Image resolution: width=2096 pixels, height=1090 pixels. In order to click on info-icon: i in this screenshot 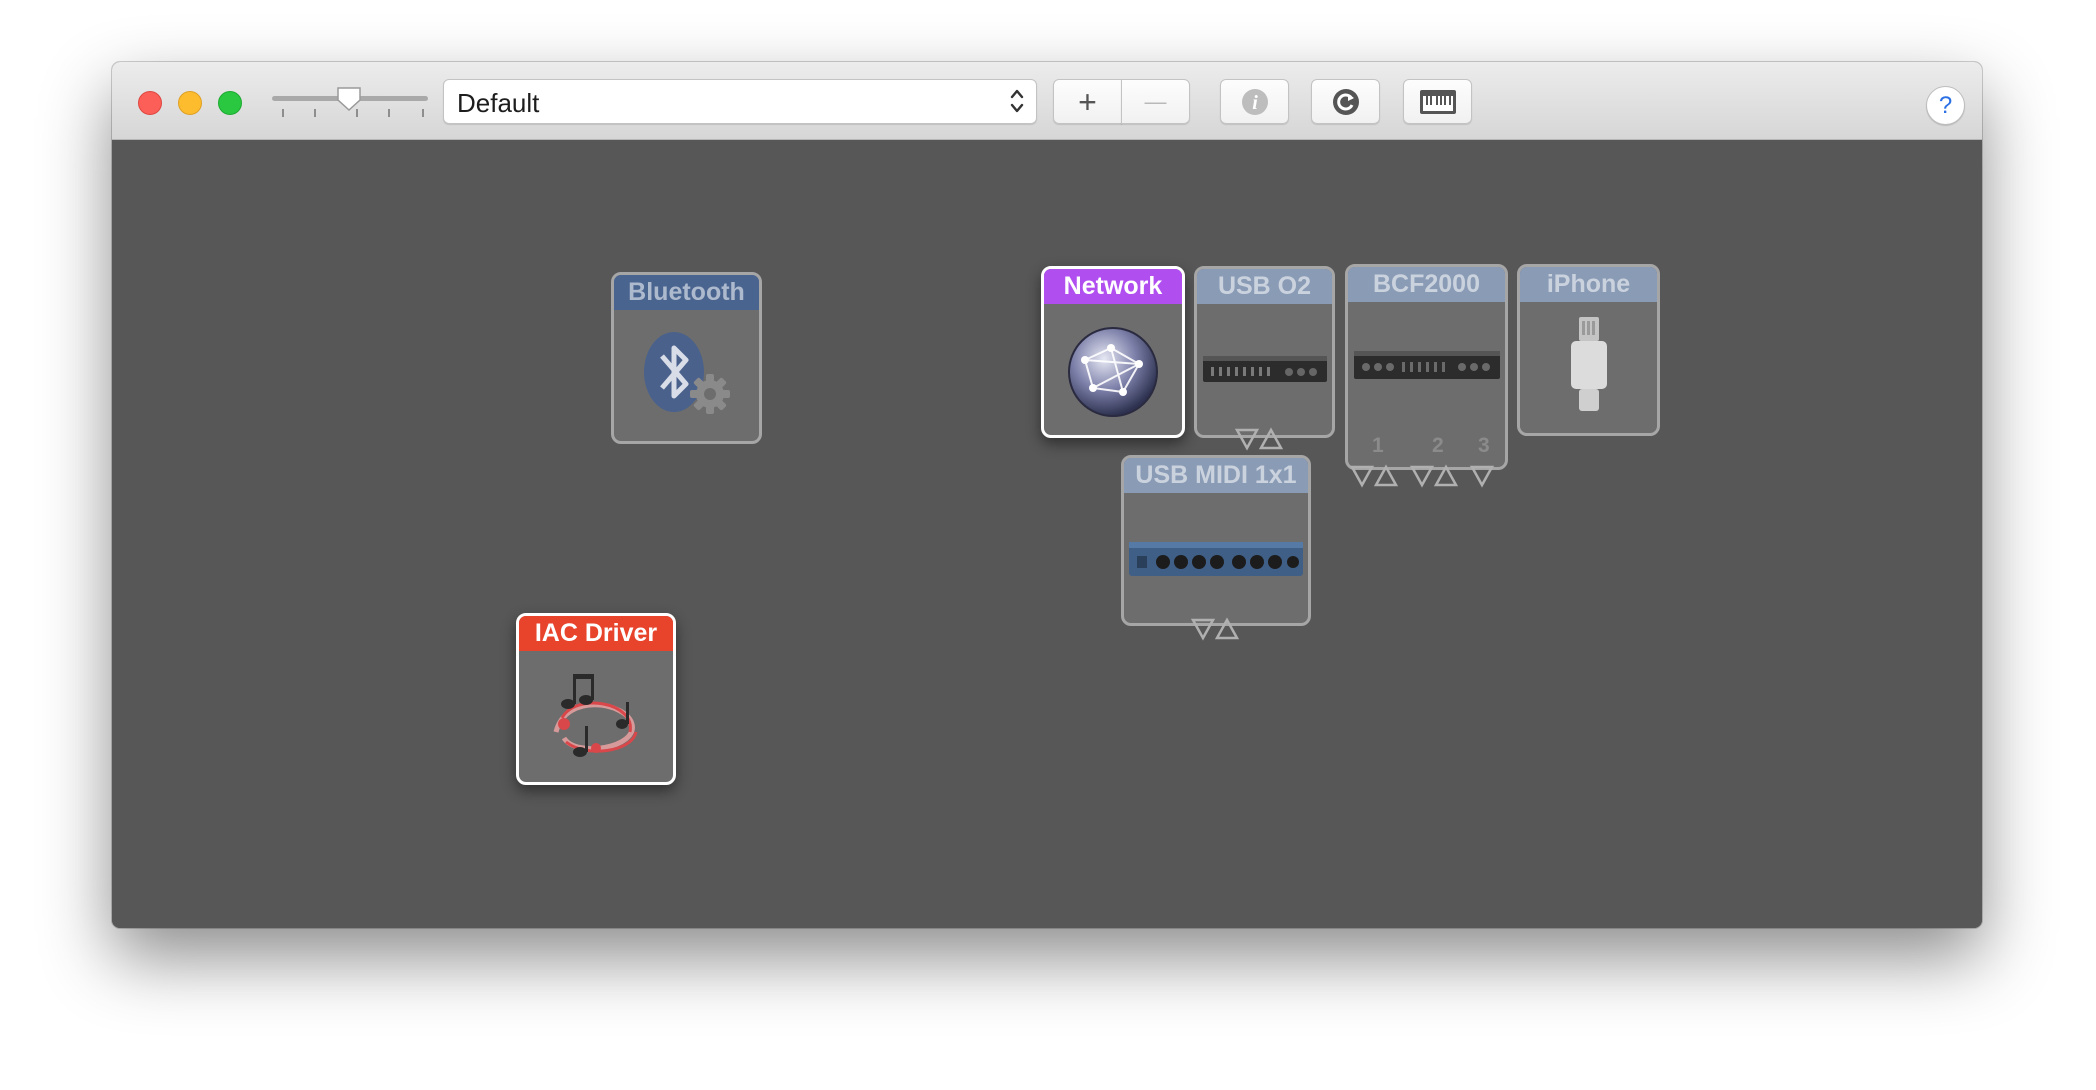, I will do `click(1254, 101)`.